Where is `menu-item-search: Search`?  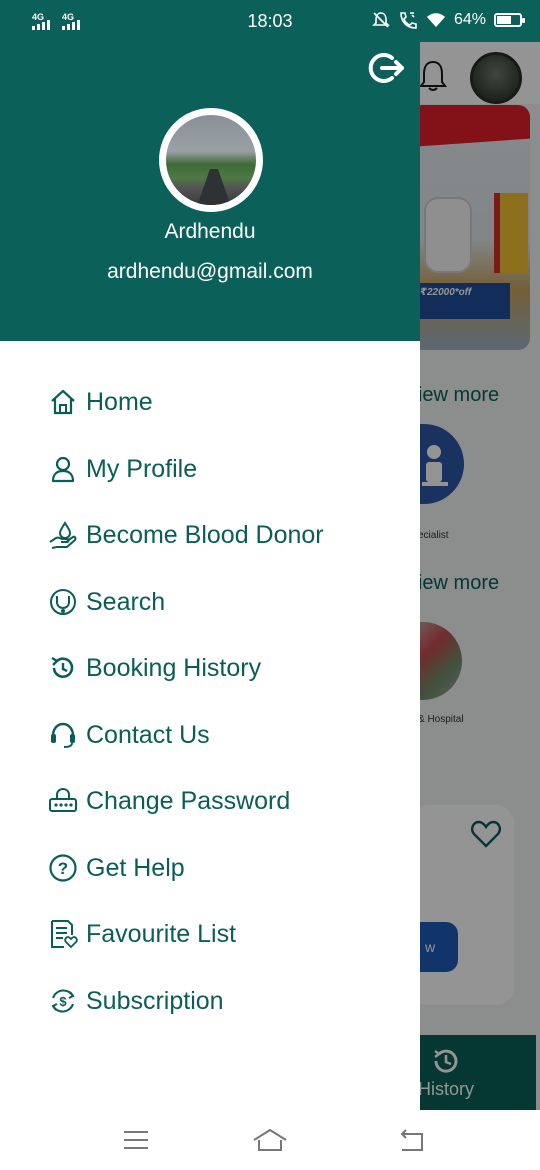 menu-item-search: Search is located at coordinates (106, 602).